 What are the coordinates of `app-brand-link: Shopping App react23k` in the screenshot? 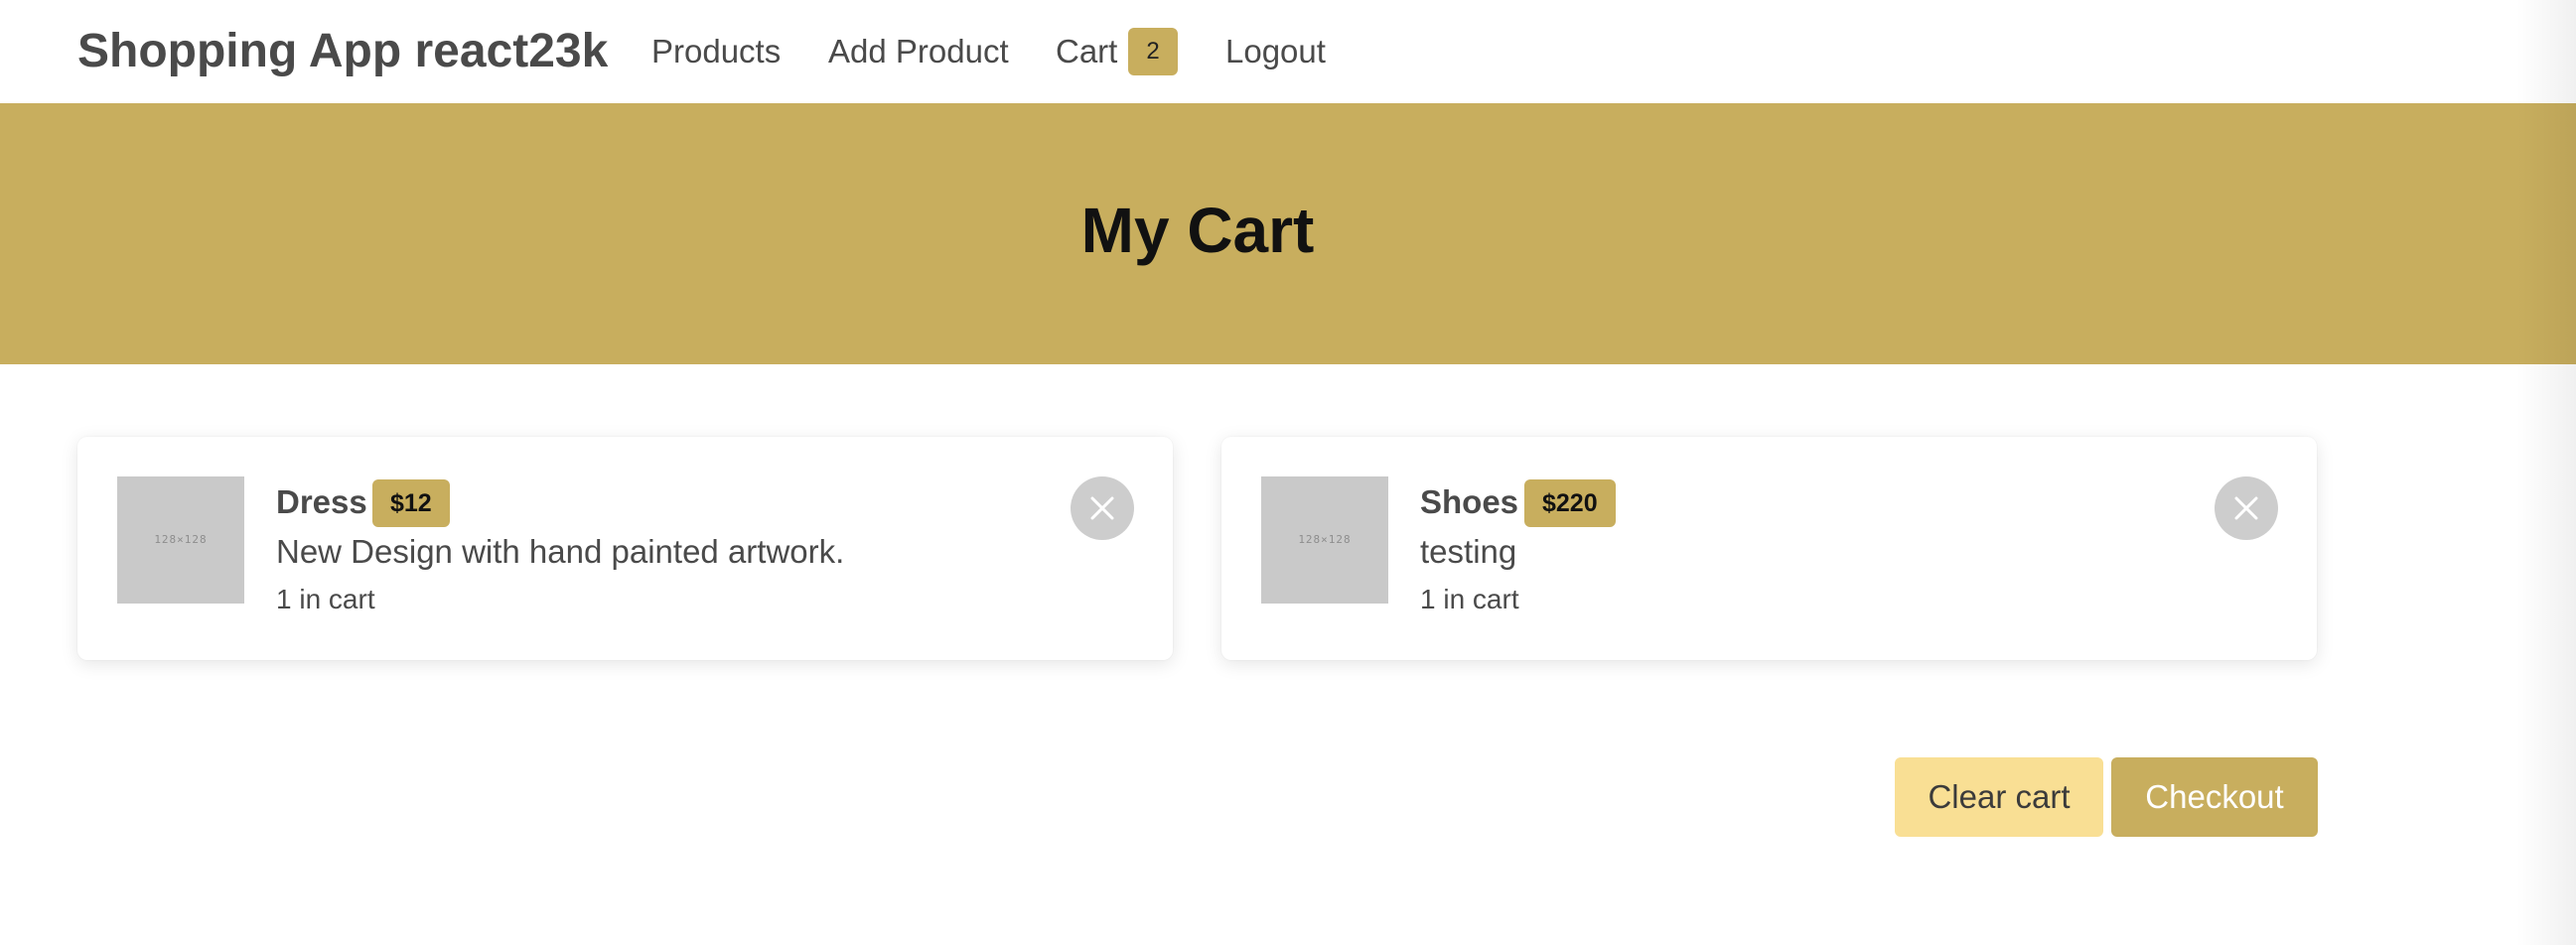 It's located at (342, 51).